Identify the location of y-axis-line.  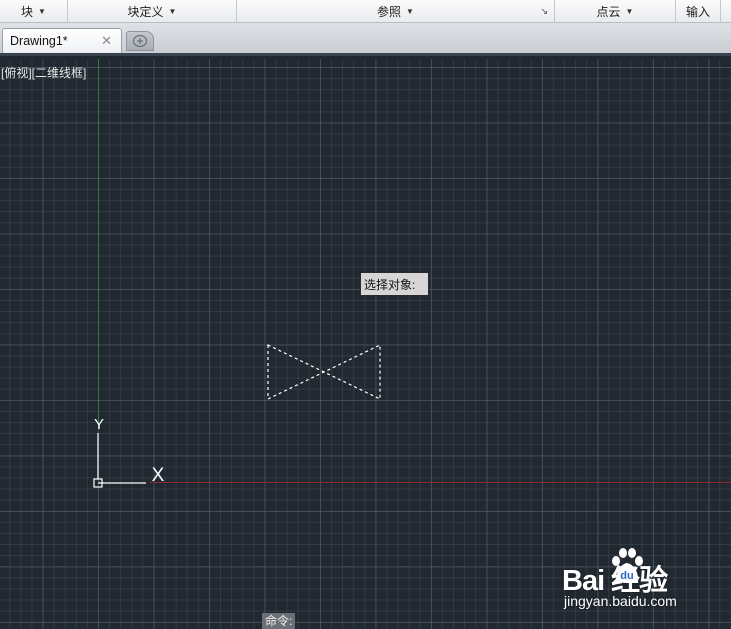
(98, 241).